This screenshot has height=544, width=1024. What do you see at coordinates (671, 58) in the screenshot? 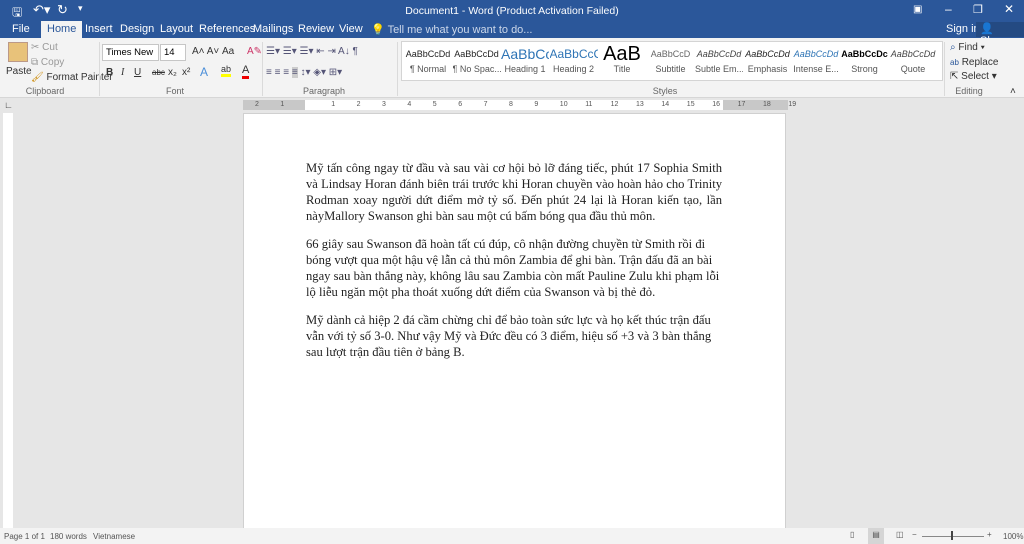
I see `style-item: AaBbCcD Subtitle` at bounding box center [671, 58].